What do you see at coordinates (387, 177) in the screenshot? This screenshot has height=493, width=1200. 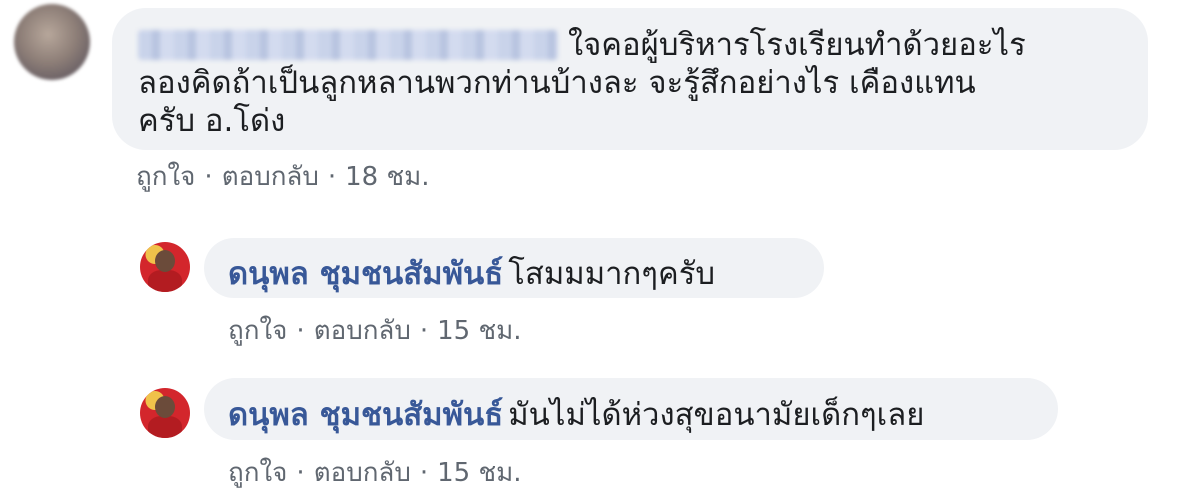 I see `comment-timestamp: 18 ชม.` at bounding box center [387, 177].